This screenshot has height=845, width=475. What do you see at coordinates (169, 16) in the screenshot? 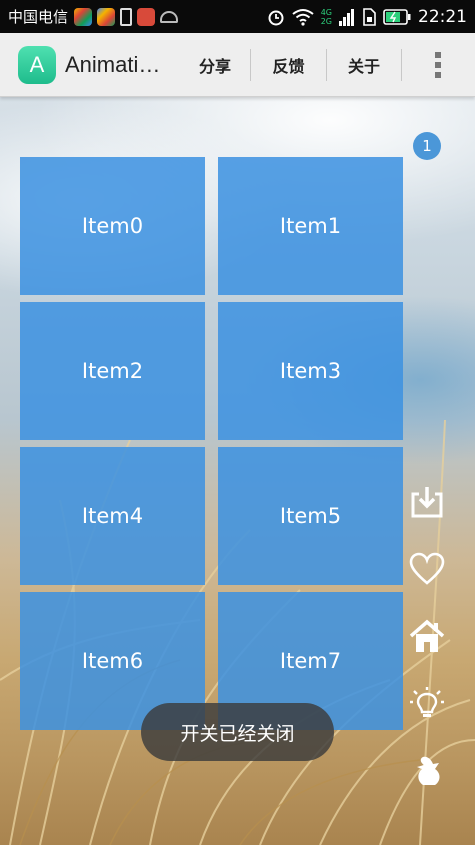
I see `android-icon` at bounding box center [169, 16].